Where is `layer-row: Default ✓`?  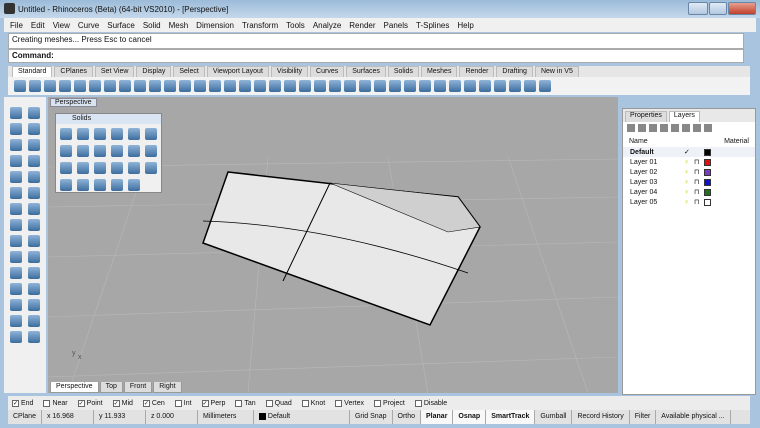
layer-row: Default ✓ is located at coordinates (689, 152).